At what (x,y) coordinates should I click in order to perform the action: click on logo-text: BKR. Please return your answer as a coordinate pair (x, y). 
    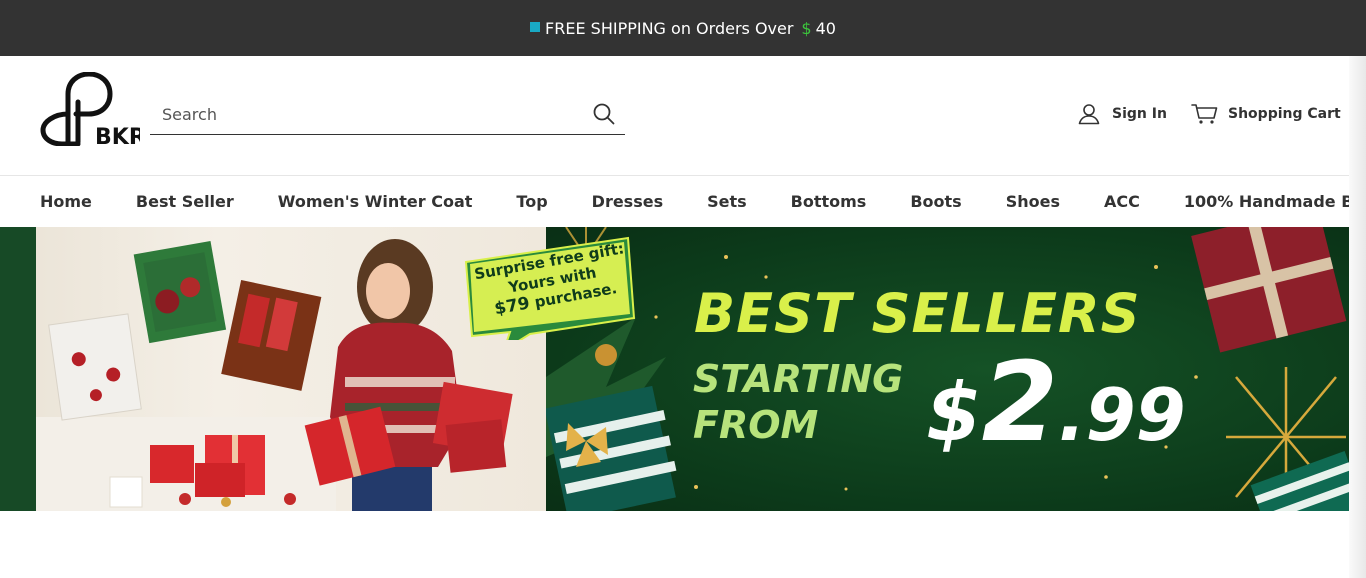
    Looking at the image, I should click on (117, 135).